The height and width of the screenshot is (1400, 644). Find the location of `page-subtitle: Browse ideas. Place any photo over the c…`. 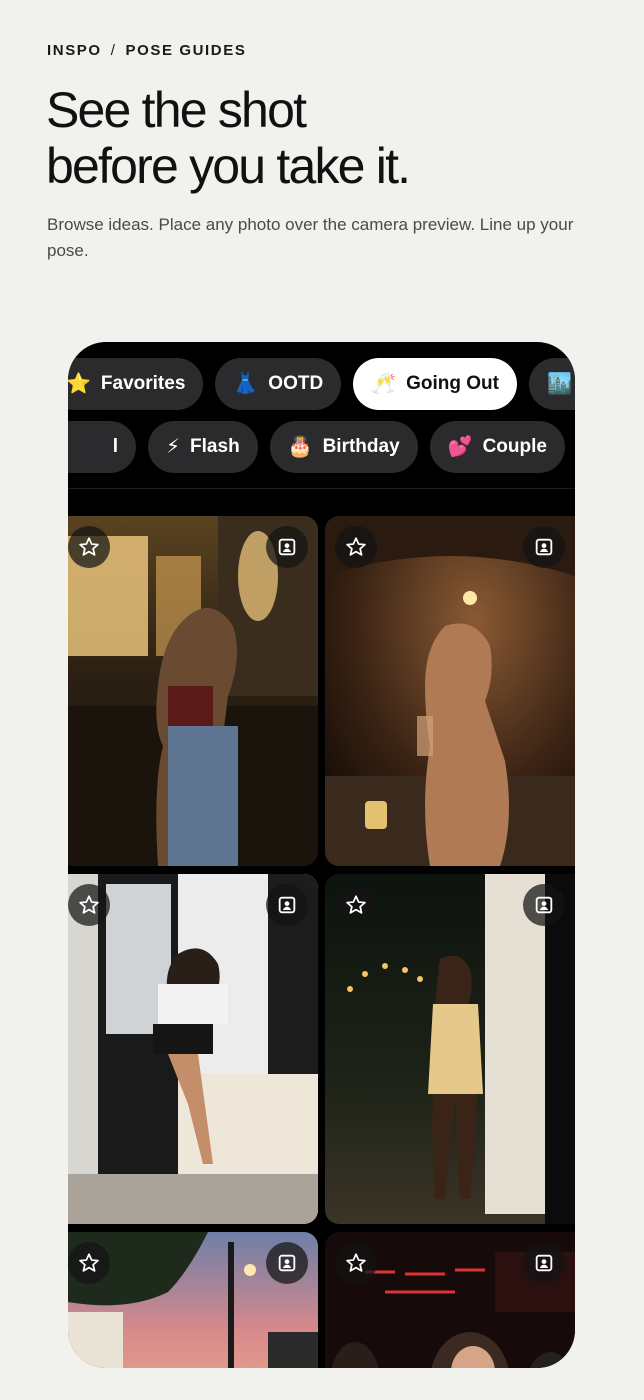

page-subtitle: Browse ideas. Place any photo over the c… is located at coordinates (310, 237).